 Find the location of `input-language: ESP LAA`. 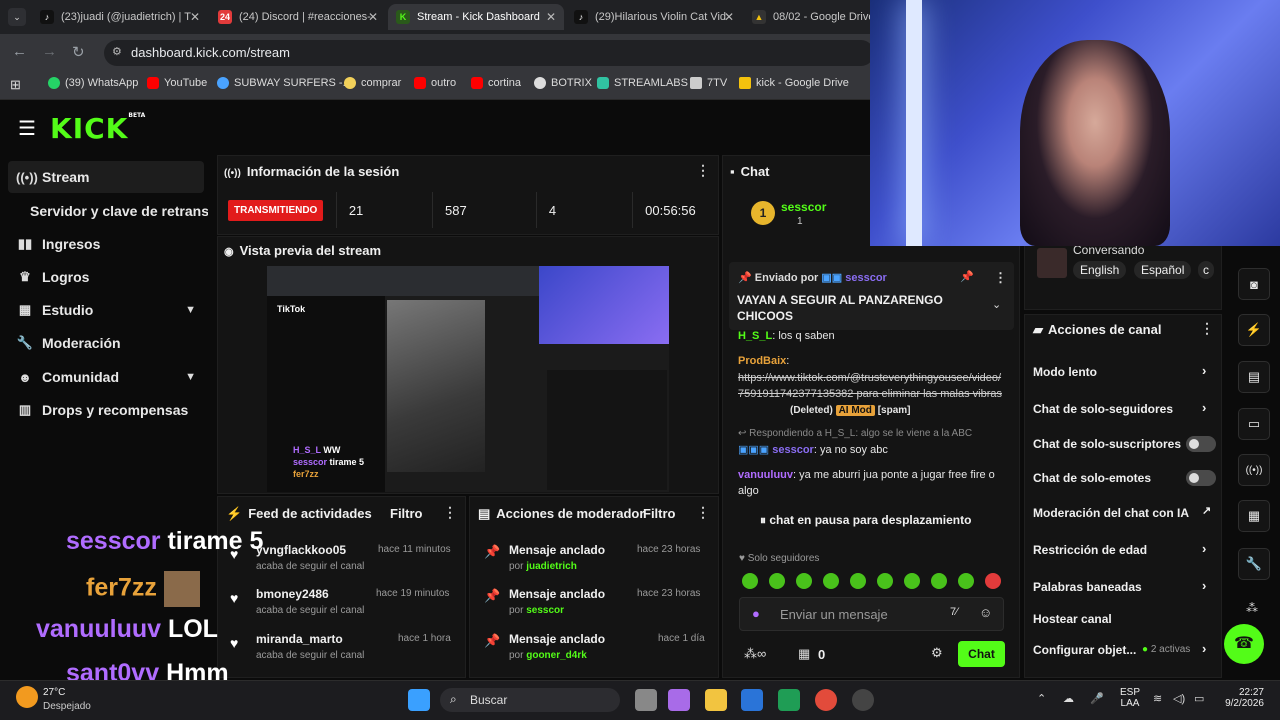

input-language: ESP LAA is located at coordinates (1130, 698).